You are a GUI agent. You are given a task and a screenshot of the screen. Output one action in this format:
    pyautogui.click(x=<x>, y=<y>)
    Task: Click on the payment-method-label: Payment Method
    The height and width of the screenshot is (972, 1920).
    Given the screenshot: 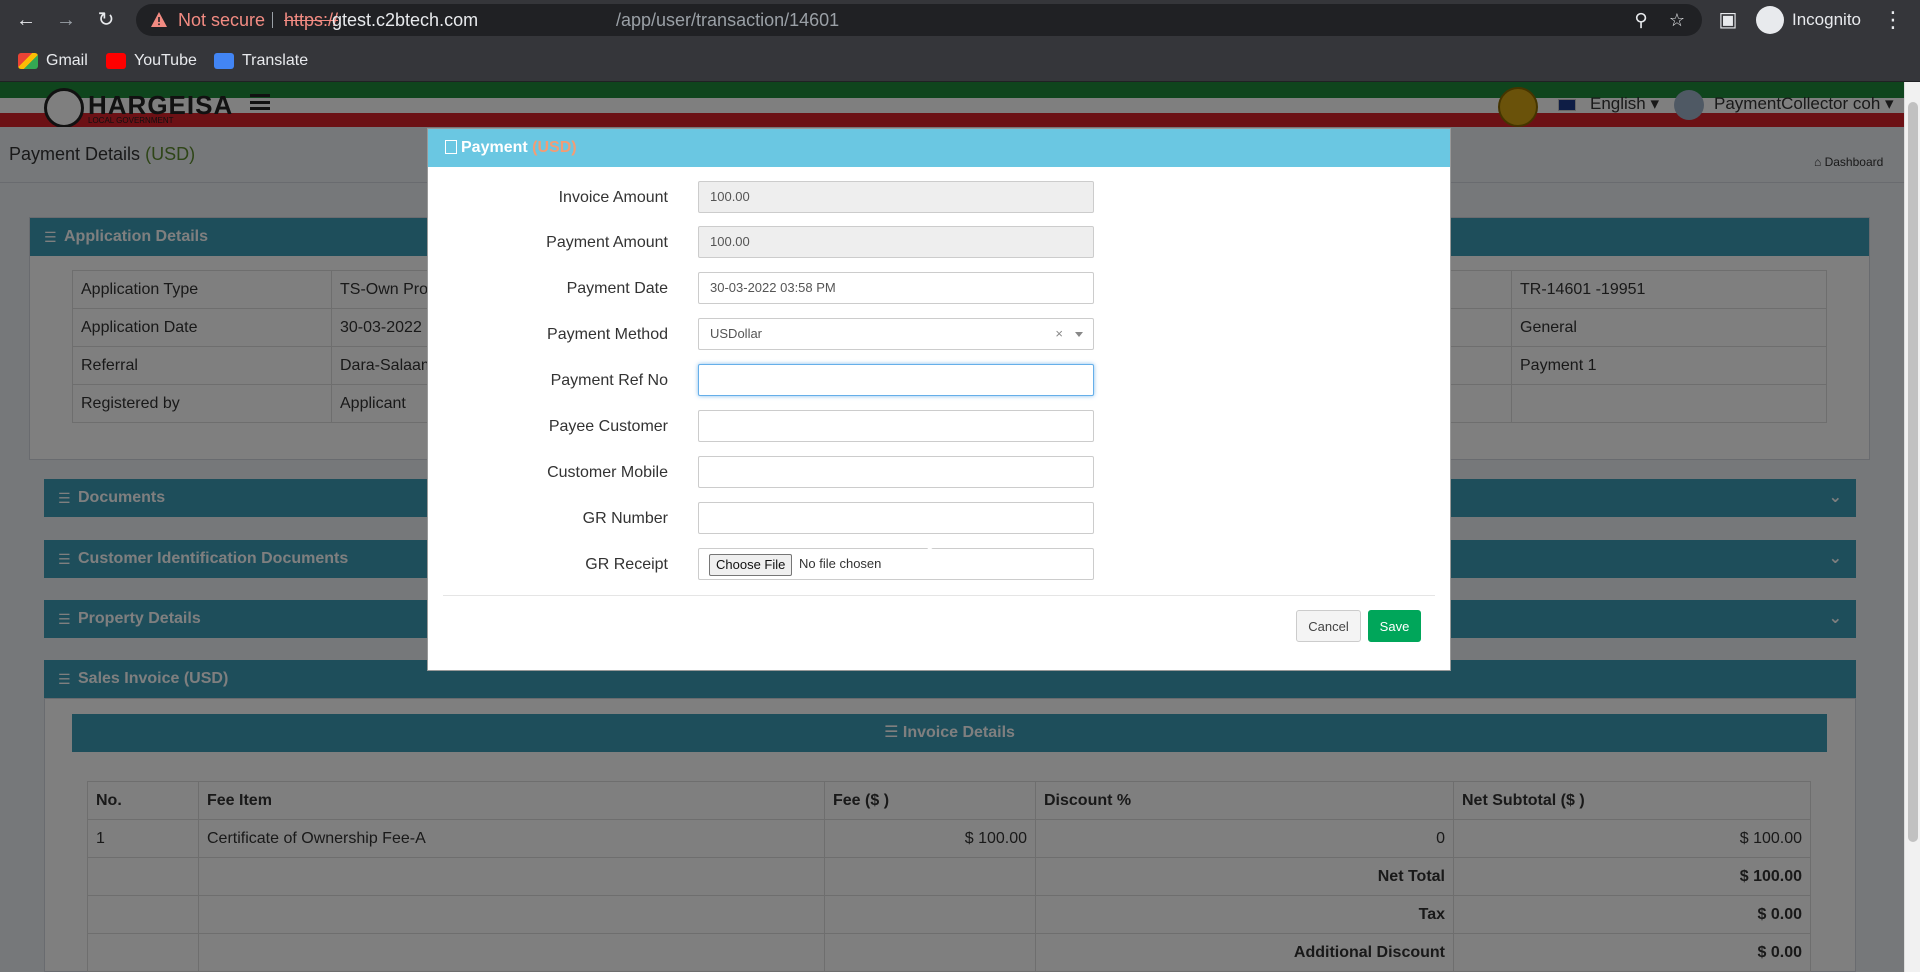 What is the action you would take?
    pyautogui.click(x=607, y=334)
    